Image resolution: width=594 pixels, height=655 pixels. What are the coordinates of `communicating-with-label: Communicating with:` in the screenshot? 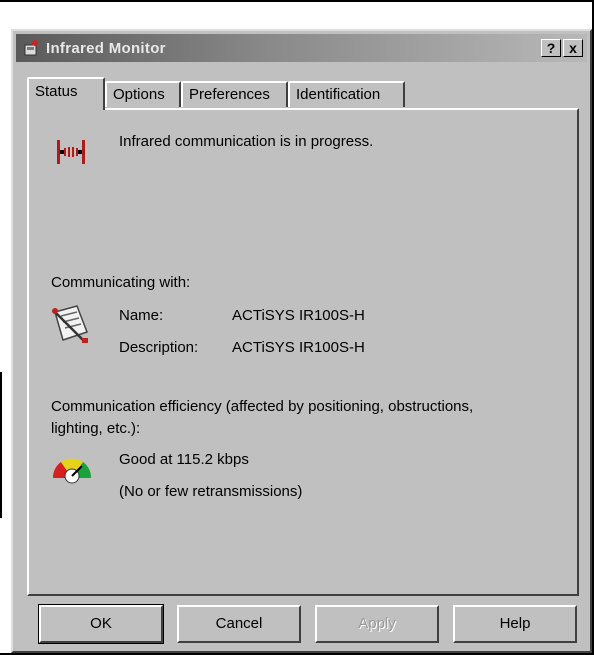 It's located at (121, 282).